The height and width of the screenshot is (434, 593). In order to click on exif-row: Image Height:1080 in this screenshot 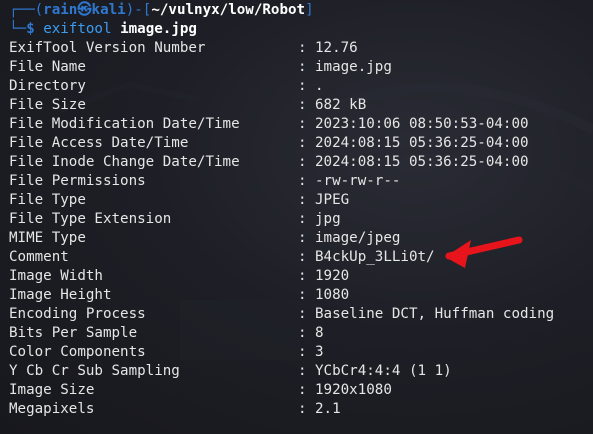, I will do `click(301, 295)`.